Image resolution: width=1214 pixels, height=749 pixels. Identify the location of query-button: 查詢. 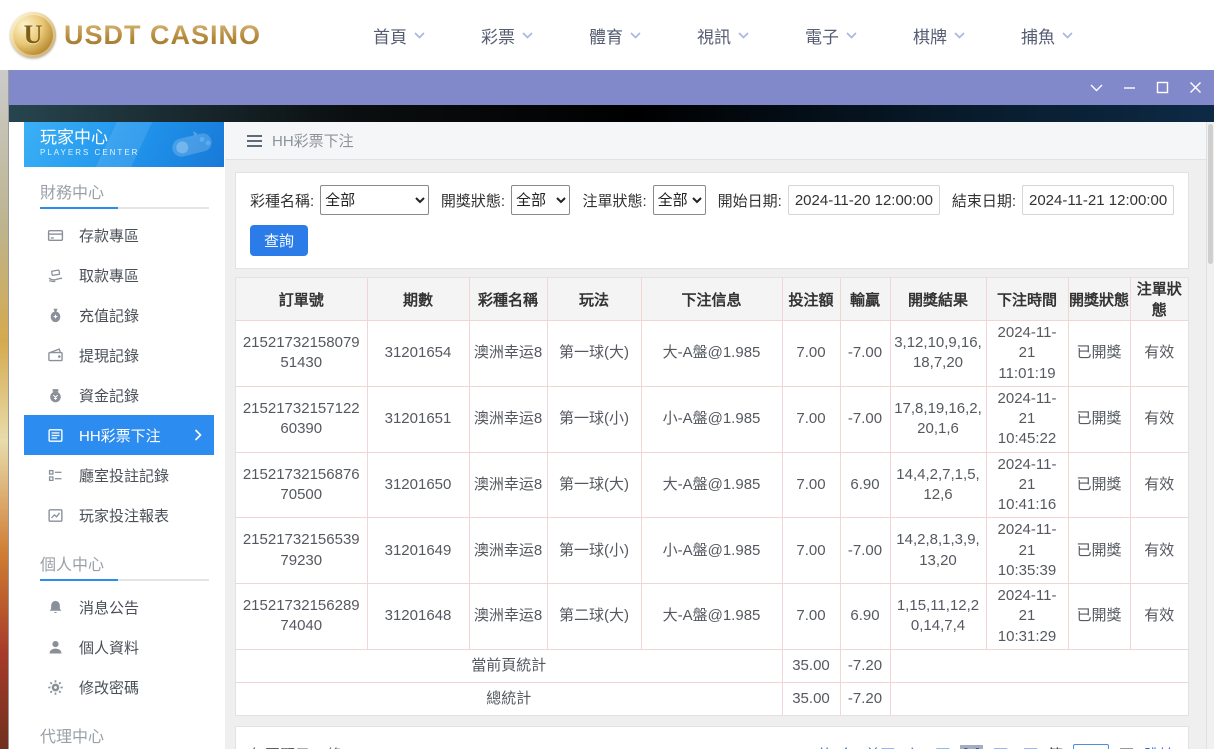
(279, 240).